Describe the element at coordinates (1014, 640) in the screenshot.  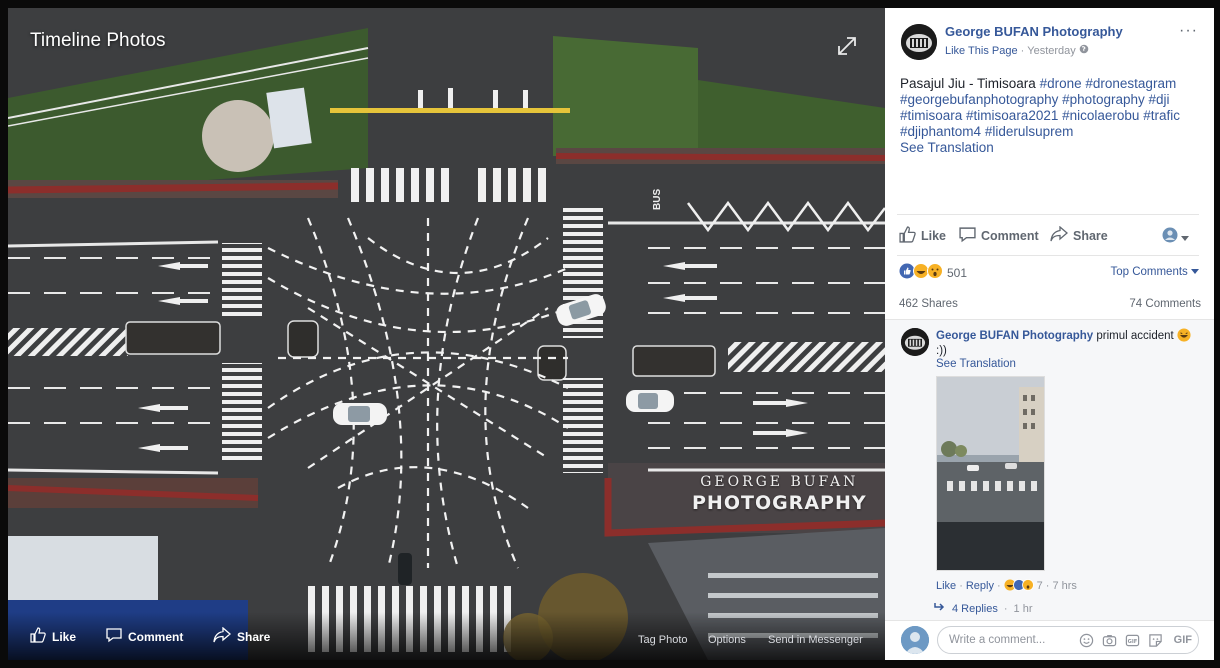
I see `comment-input` at that location.